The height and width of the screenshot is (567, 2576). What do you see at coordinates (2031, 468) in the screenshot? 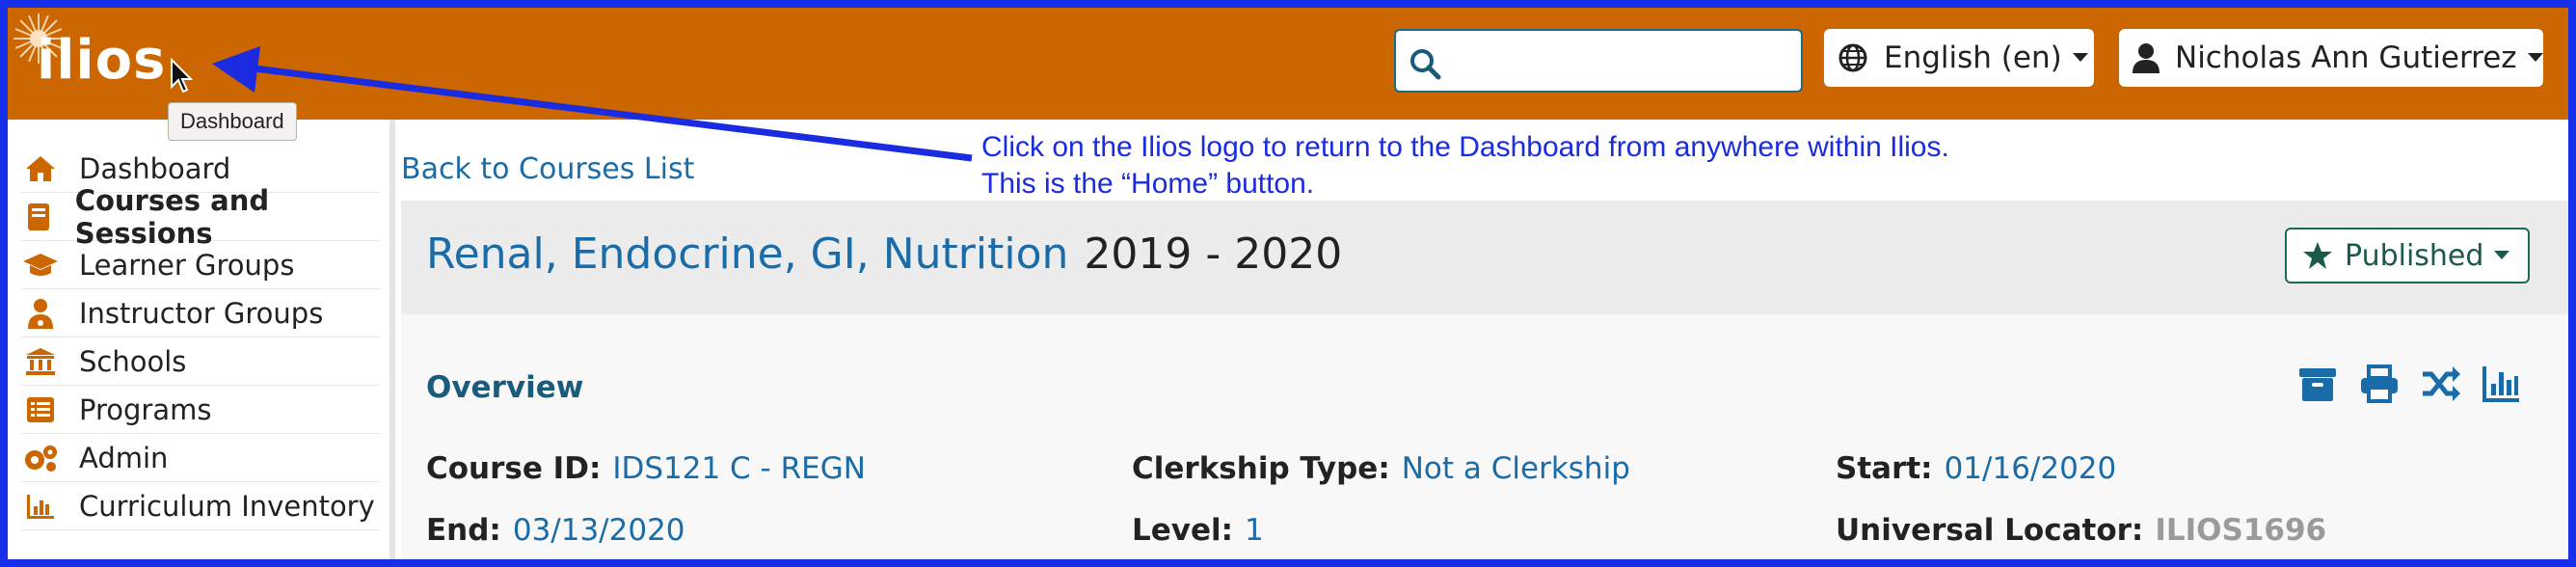
I see `start-date-value: 01/16/2020` at bounding box center [2031, 468].